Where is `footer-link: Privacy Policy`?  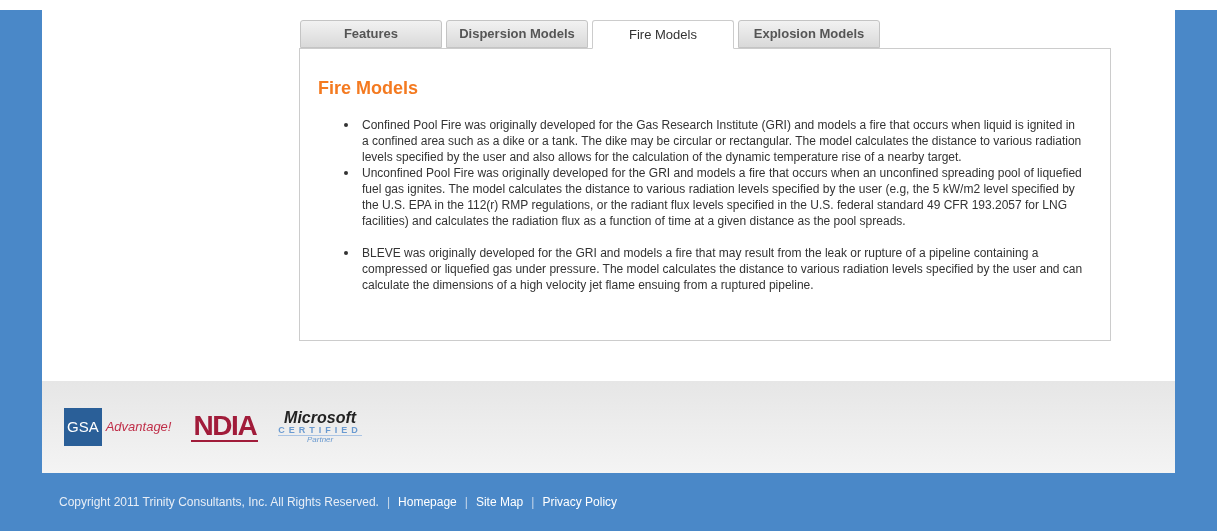 footer-link: Privacy Policy is located at coordinates (580, 502).